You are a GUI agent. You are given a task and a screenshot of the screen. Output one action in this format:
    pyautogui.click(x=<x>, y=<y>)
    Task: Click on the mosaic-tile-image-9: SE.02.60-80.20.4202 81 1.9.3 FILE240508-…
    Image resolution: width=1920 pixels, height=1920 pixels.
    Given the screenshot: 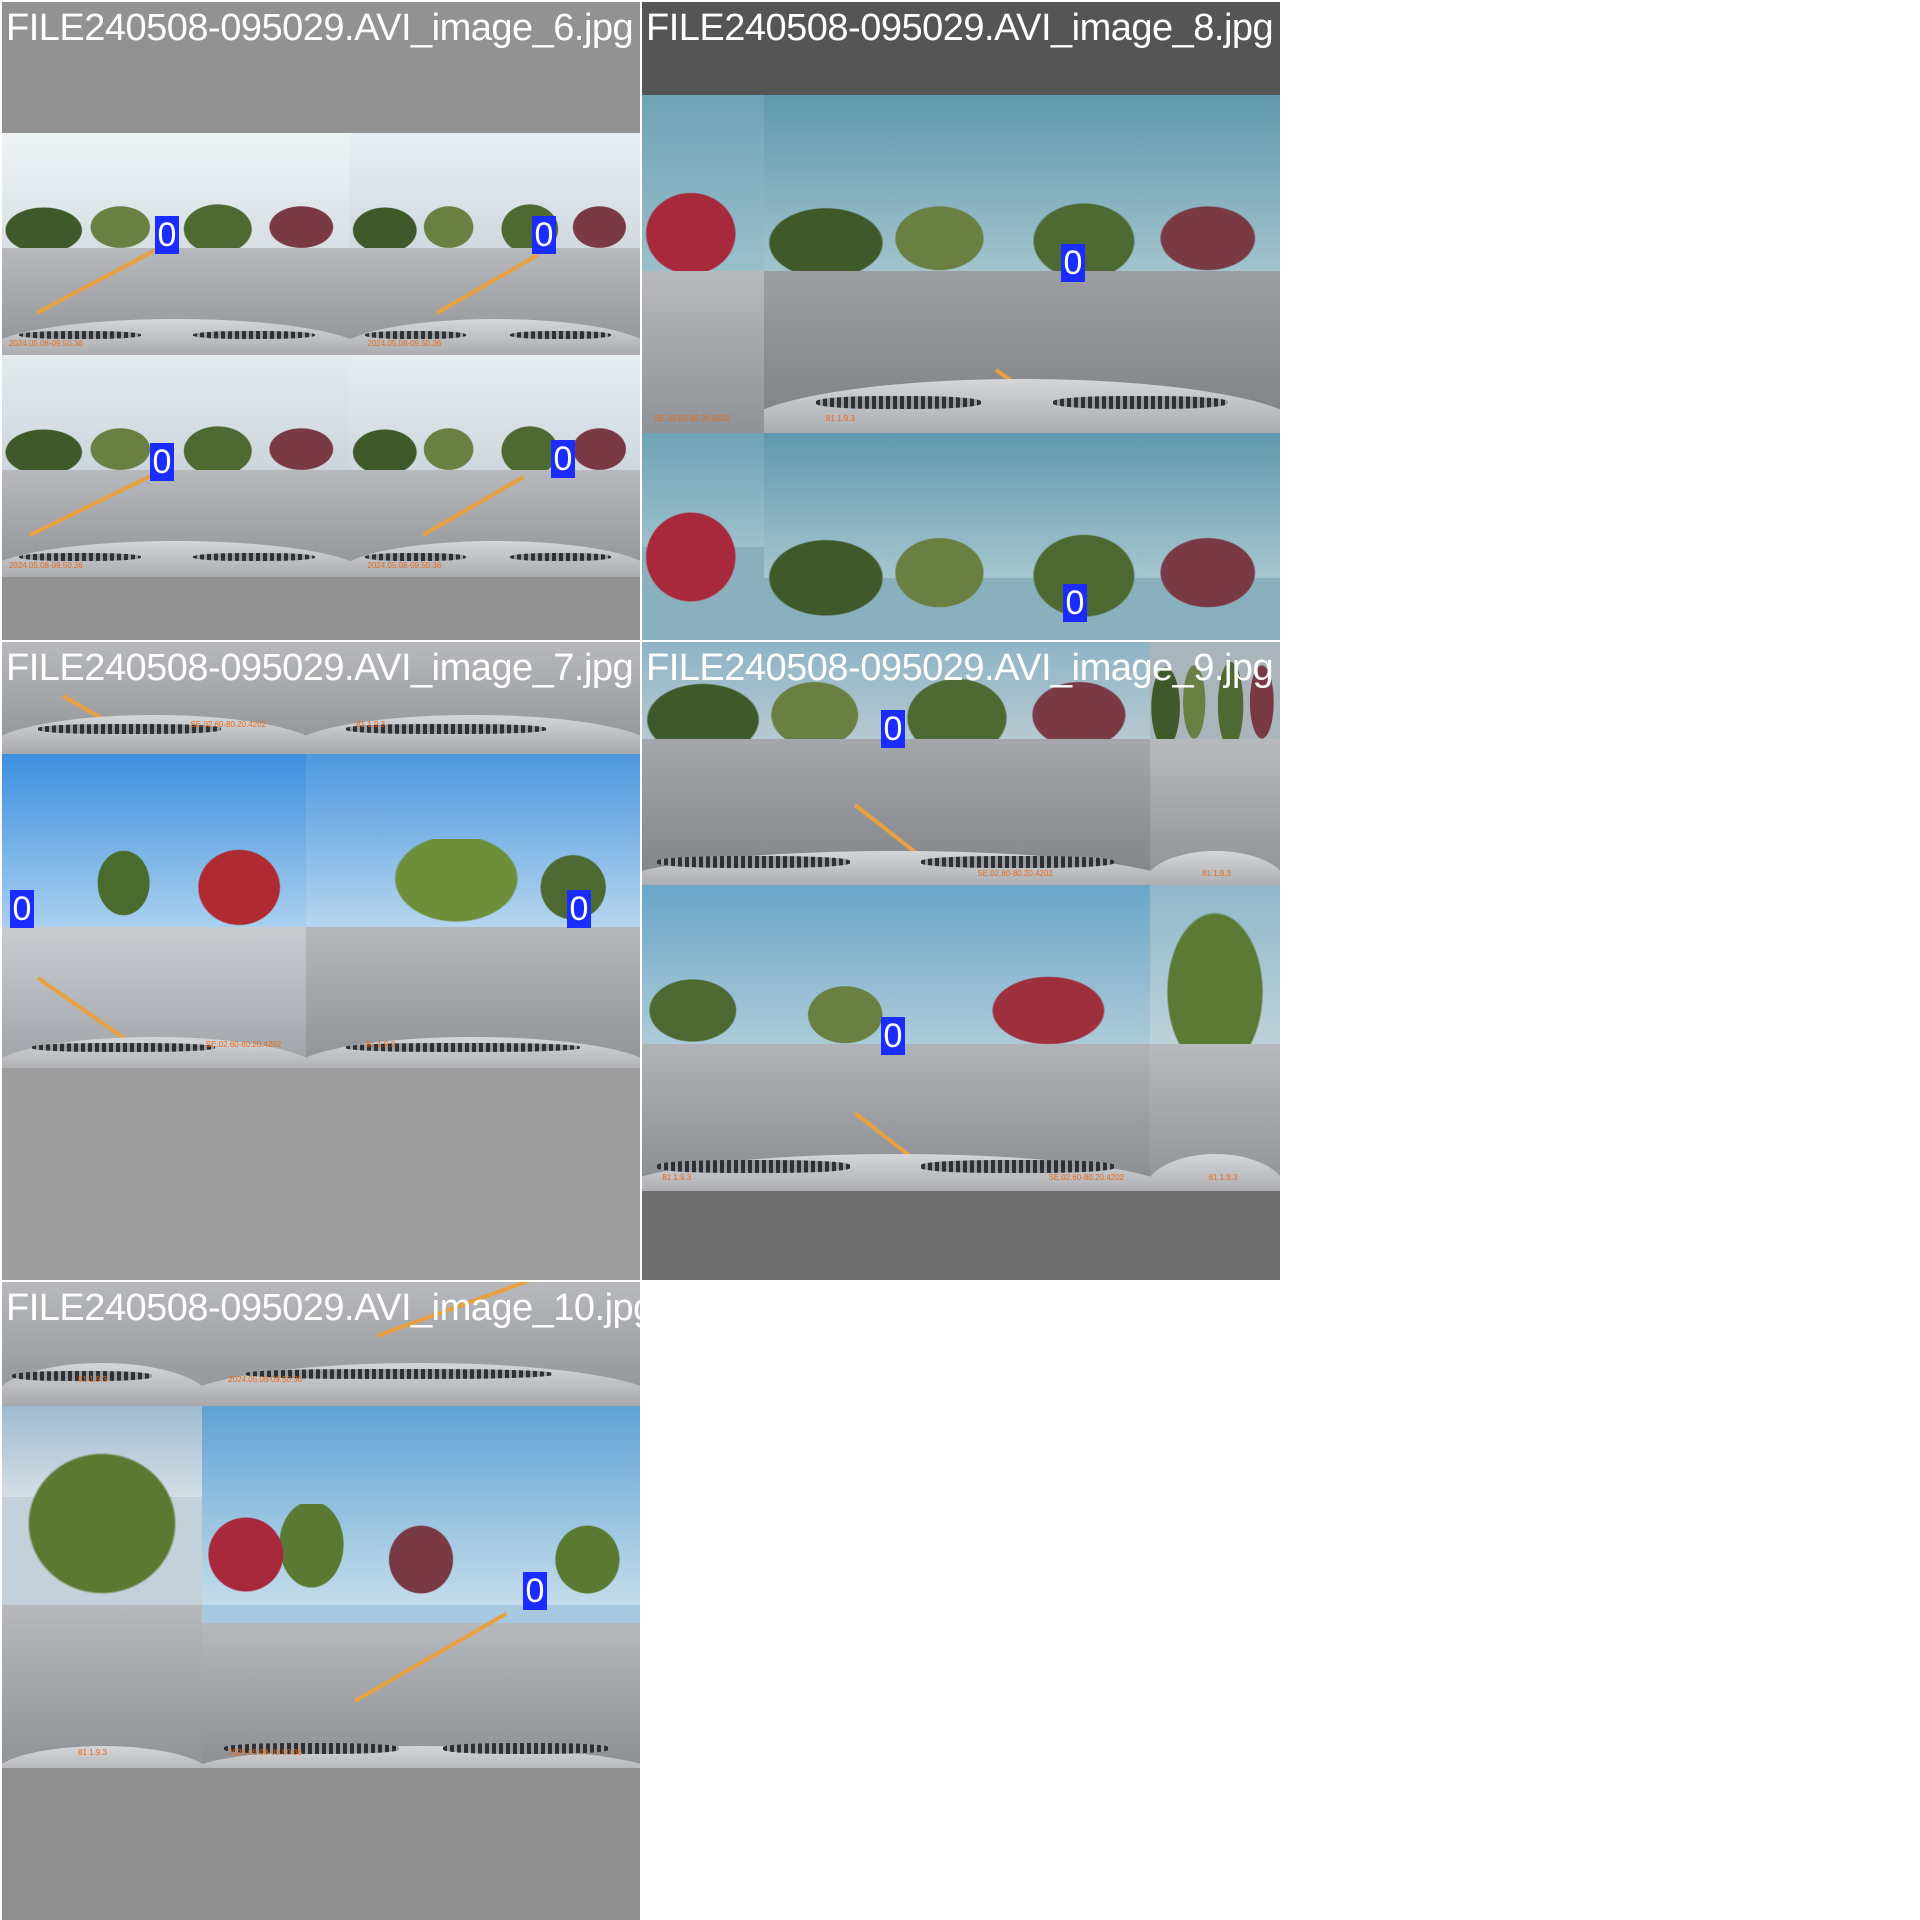 What is the action you would take?
    pyautogui.click(x=961, y=961)
    